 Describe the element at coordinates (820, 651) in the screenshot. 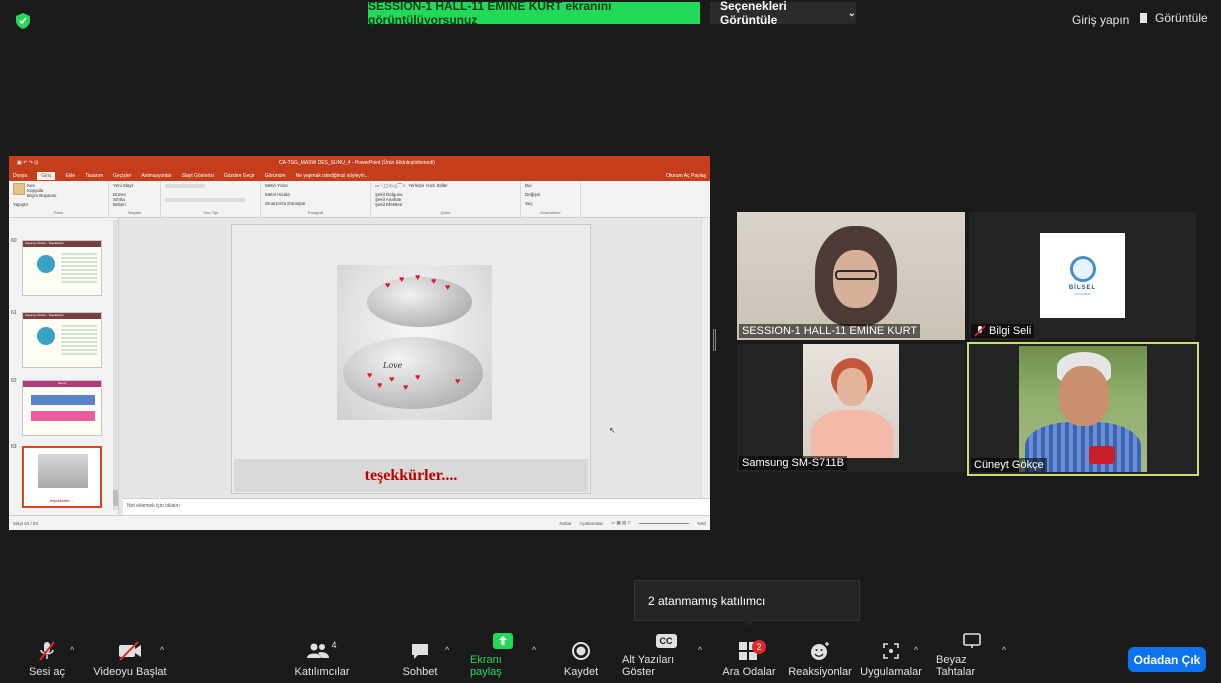

I see `reactions-icon` at that location.